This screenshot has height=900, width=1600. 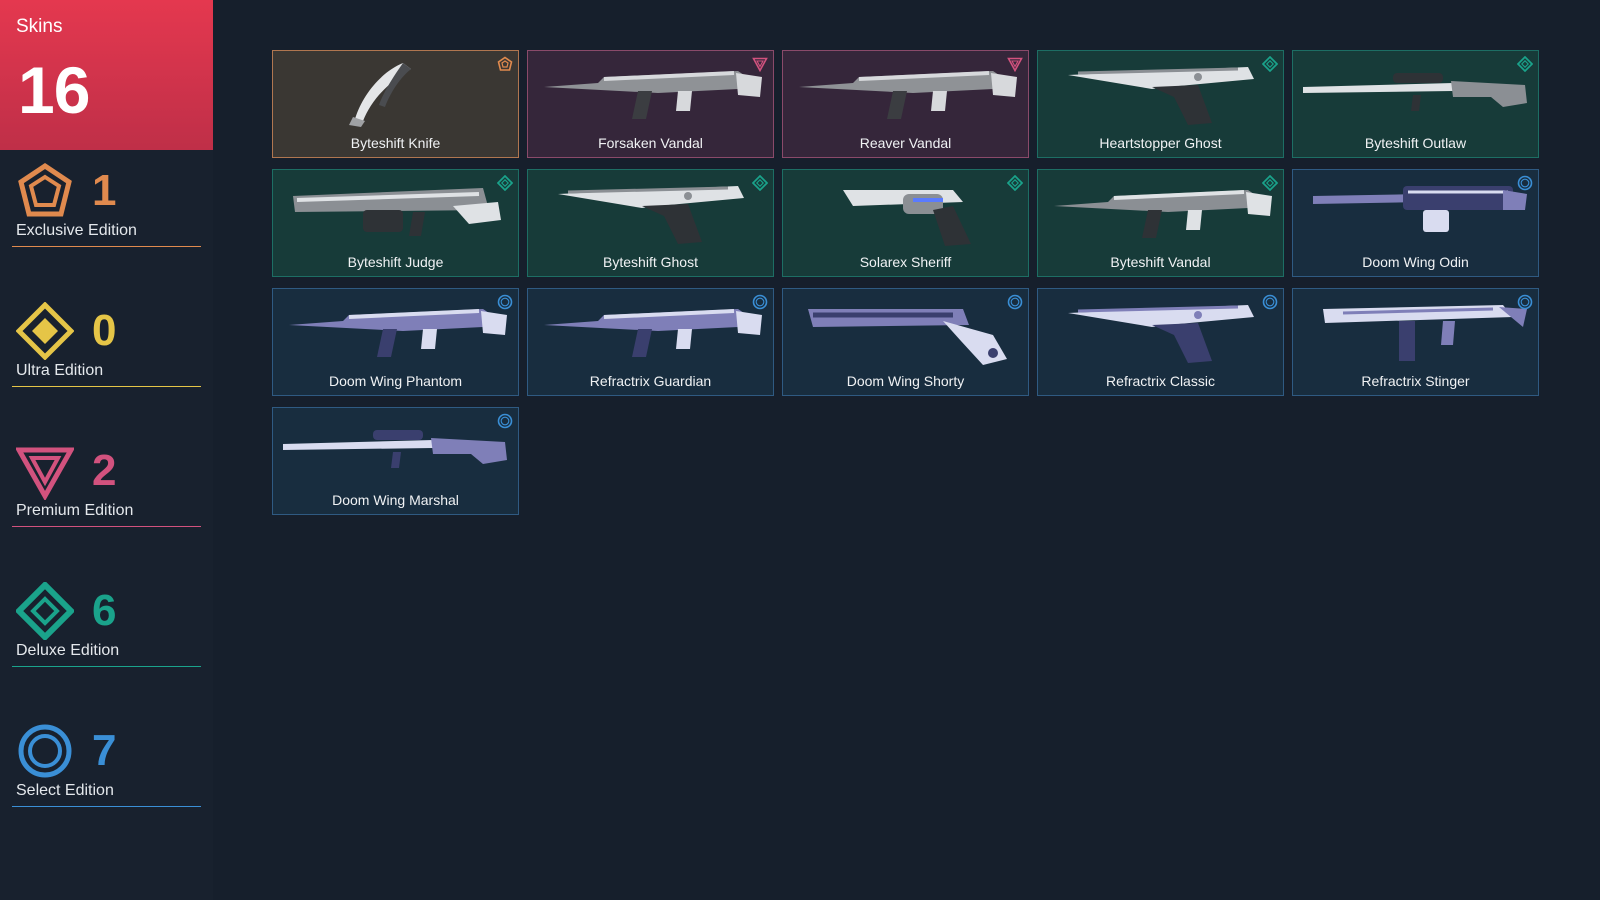 What do you see at coordinates (650, 381) in the screenshot?
I see `skin-name: Refractrix Guardian` at bounding box center [650, 381].